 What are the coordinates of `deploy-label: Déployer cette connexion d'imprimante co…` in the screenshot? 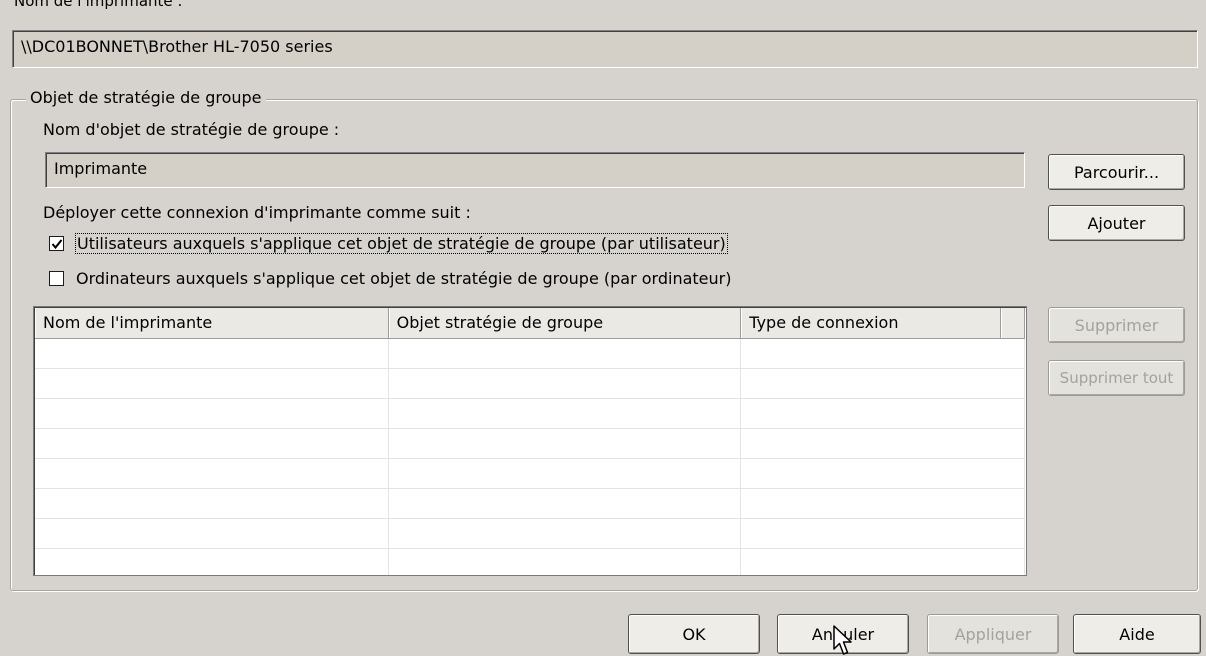 It's located at (257, 212).